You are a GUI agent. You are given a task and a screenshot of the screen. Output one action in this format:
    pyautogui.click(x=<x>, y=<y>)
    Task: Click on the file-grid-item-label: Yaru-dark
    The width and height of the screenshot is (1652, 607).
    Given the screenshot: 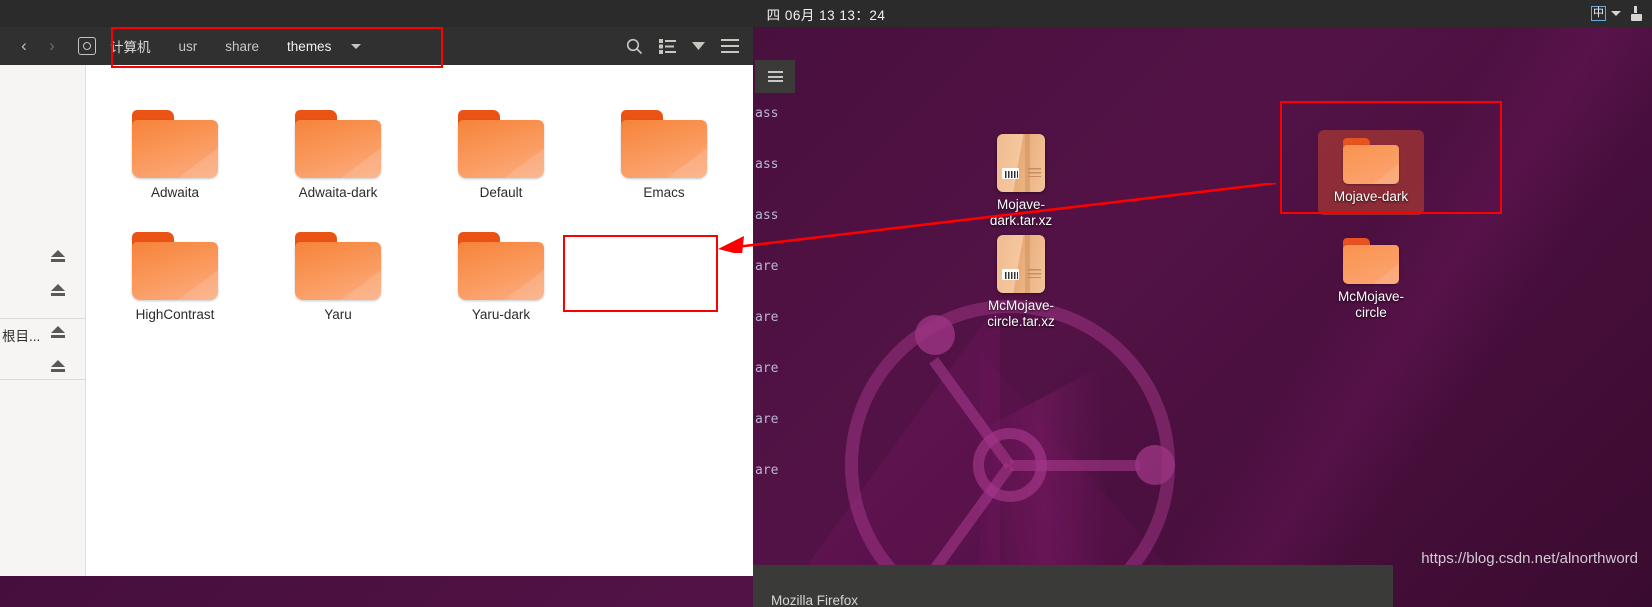 What is the action you would take?
    pyautogui.click(x=501, y=314)
    